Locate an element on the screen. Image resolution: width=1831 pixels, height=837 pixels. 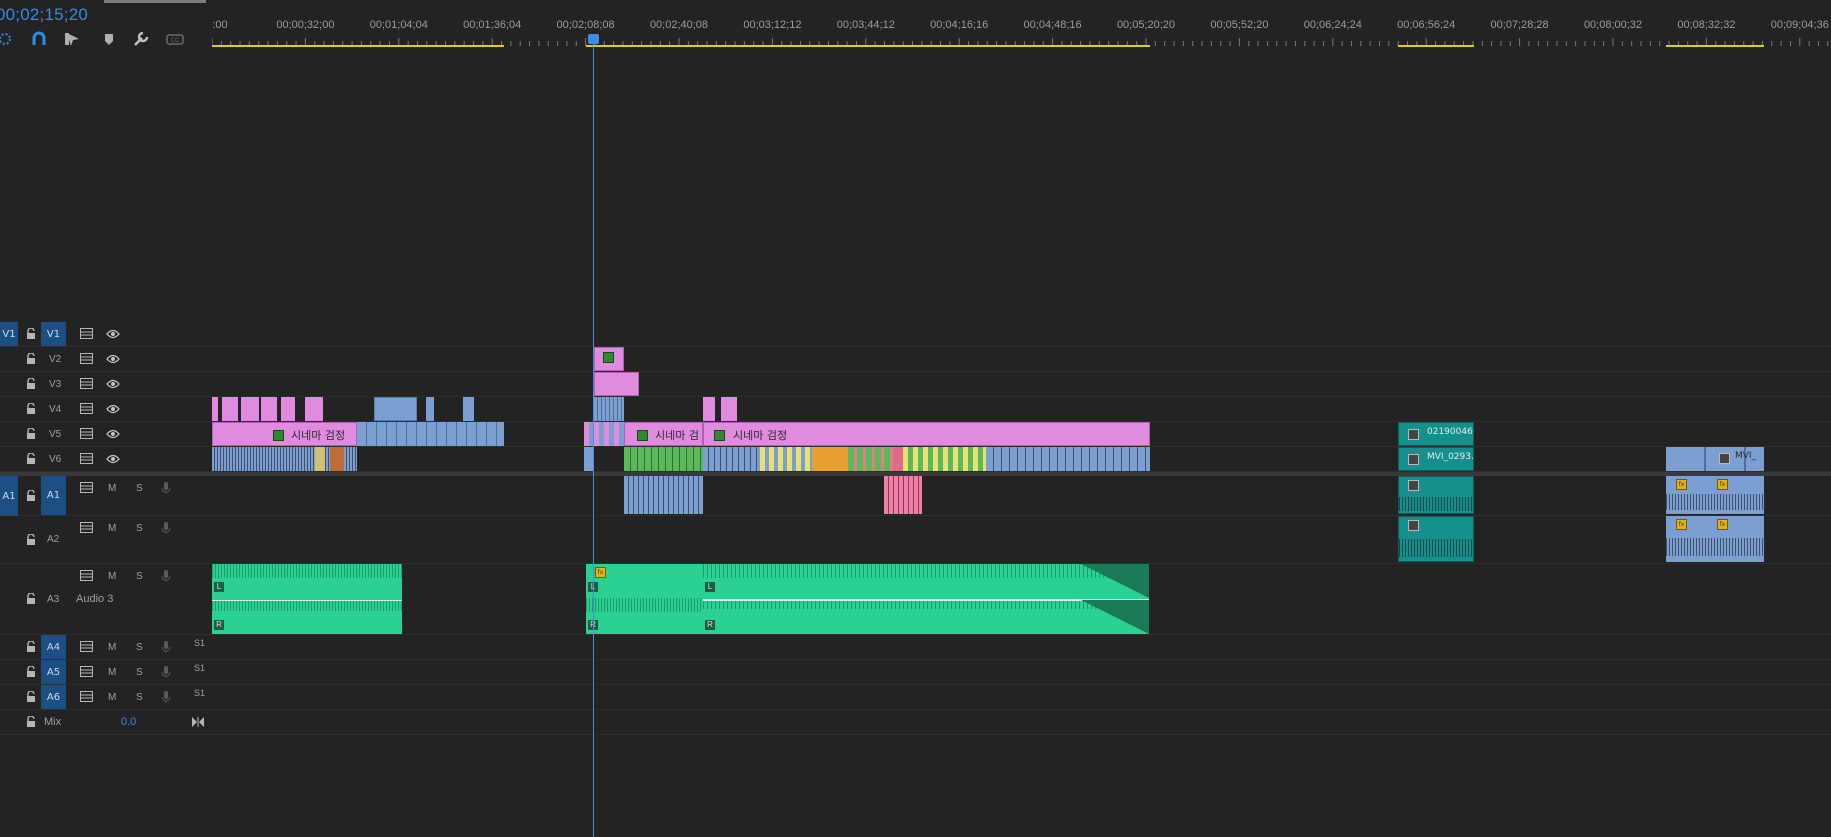
audio-track-row: A6 M S S1 is located at coordinates (915, 697).